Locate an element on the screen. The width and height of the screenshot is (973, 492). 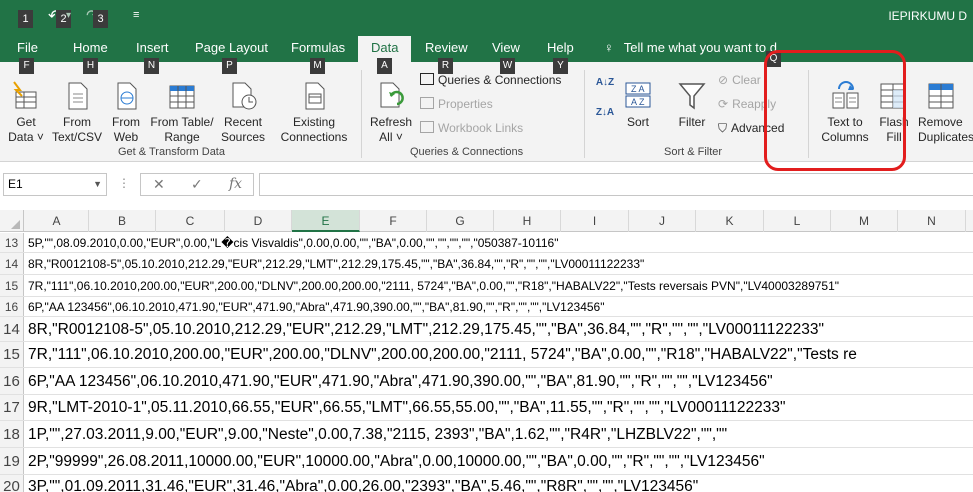
reapply-icon: ⟳ is located at coordinates (723, 104).